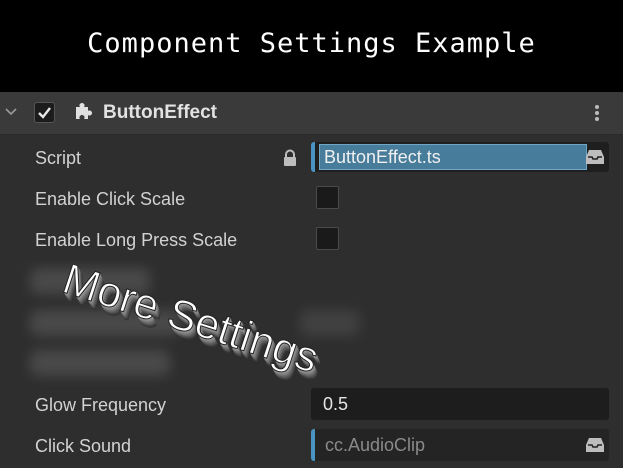 This screenshot has width=623, height=468. What do you see at coordinates (110, 199) in the screenshot?
I see `enable-click-scale-label: Enable Click Scale` at bounding box center [110, 199].